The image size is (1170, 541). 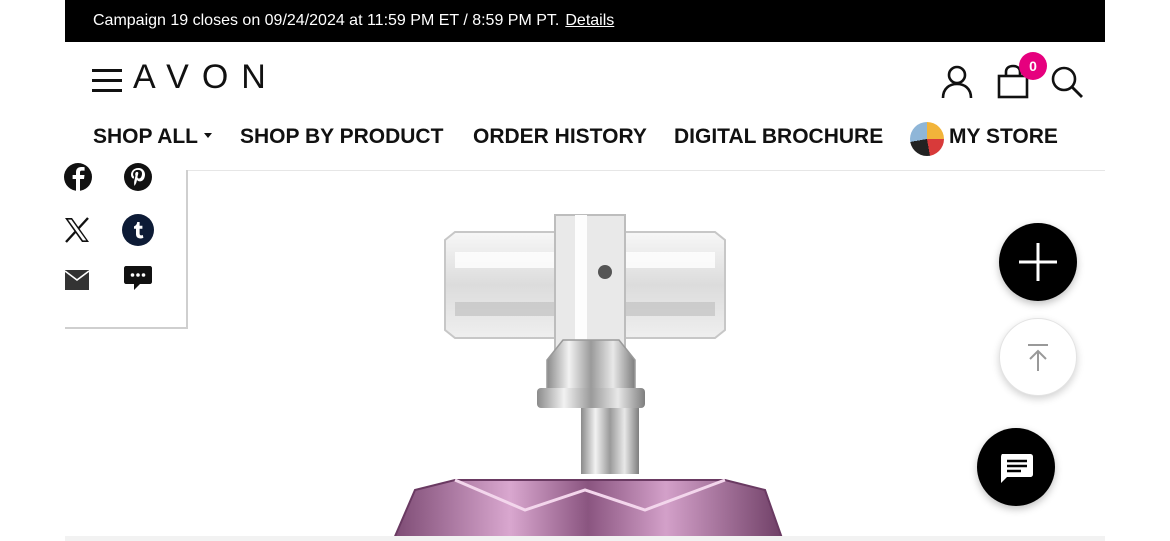 I want to click on chat-icon, so click(x=1016, y=467).